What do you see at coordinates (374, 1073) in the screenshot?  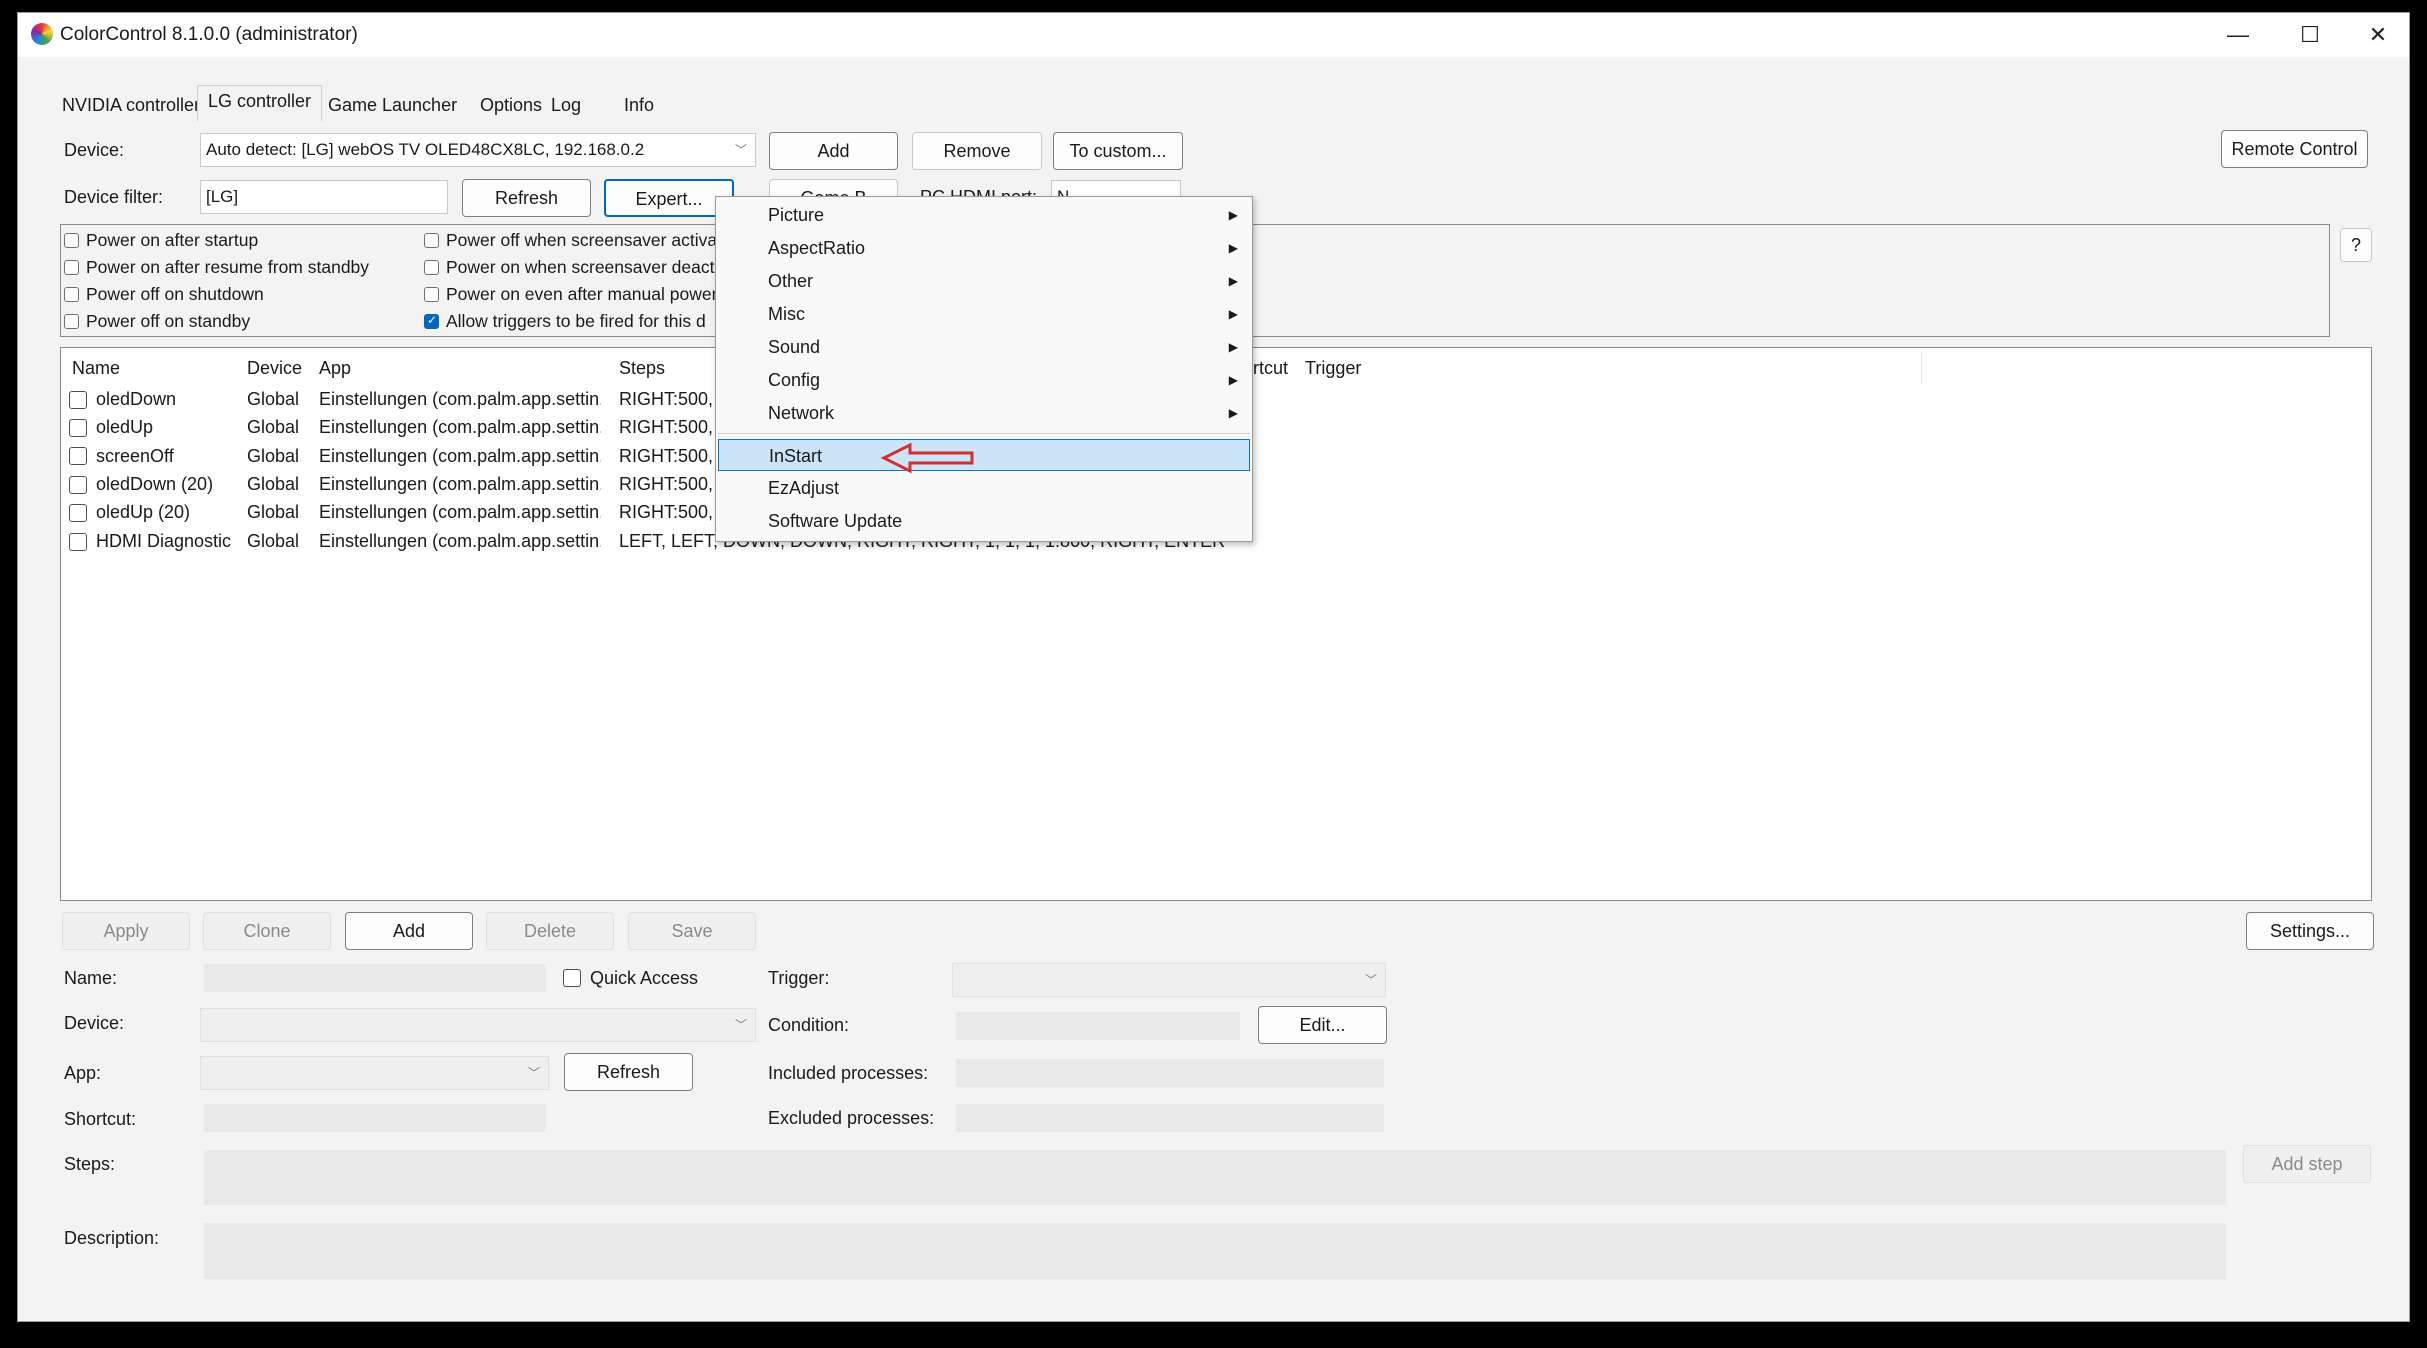 I see `app-select: ﹀` at bounding box center [374, 1073].